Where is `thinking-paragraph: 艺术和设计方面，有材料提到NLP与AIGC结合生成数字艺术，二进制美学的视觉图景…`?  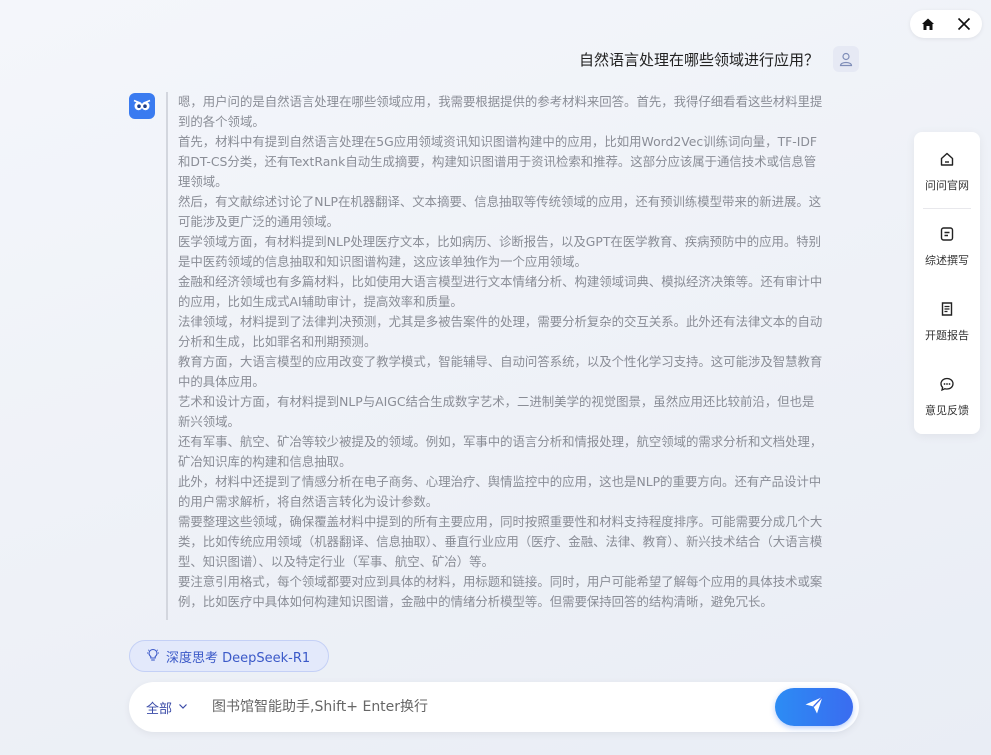
thinking-paragraph: 艺术和设计方面，有材料提到NLP与AIGC结合生成数字艺术，二进制美学的视觉图景… is located at coordinates (496, 411).